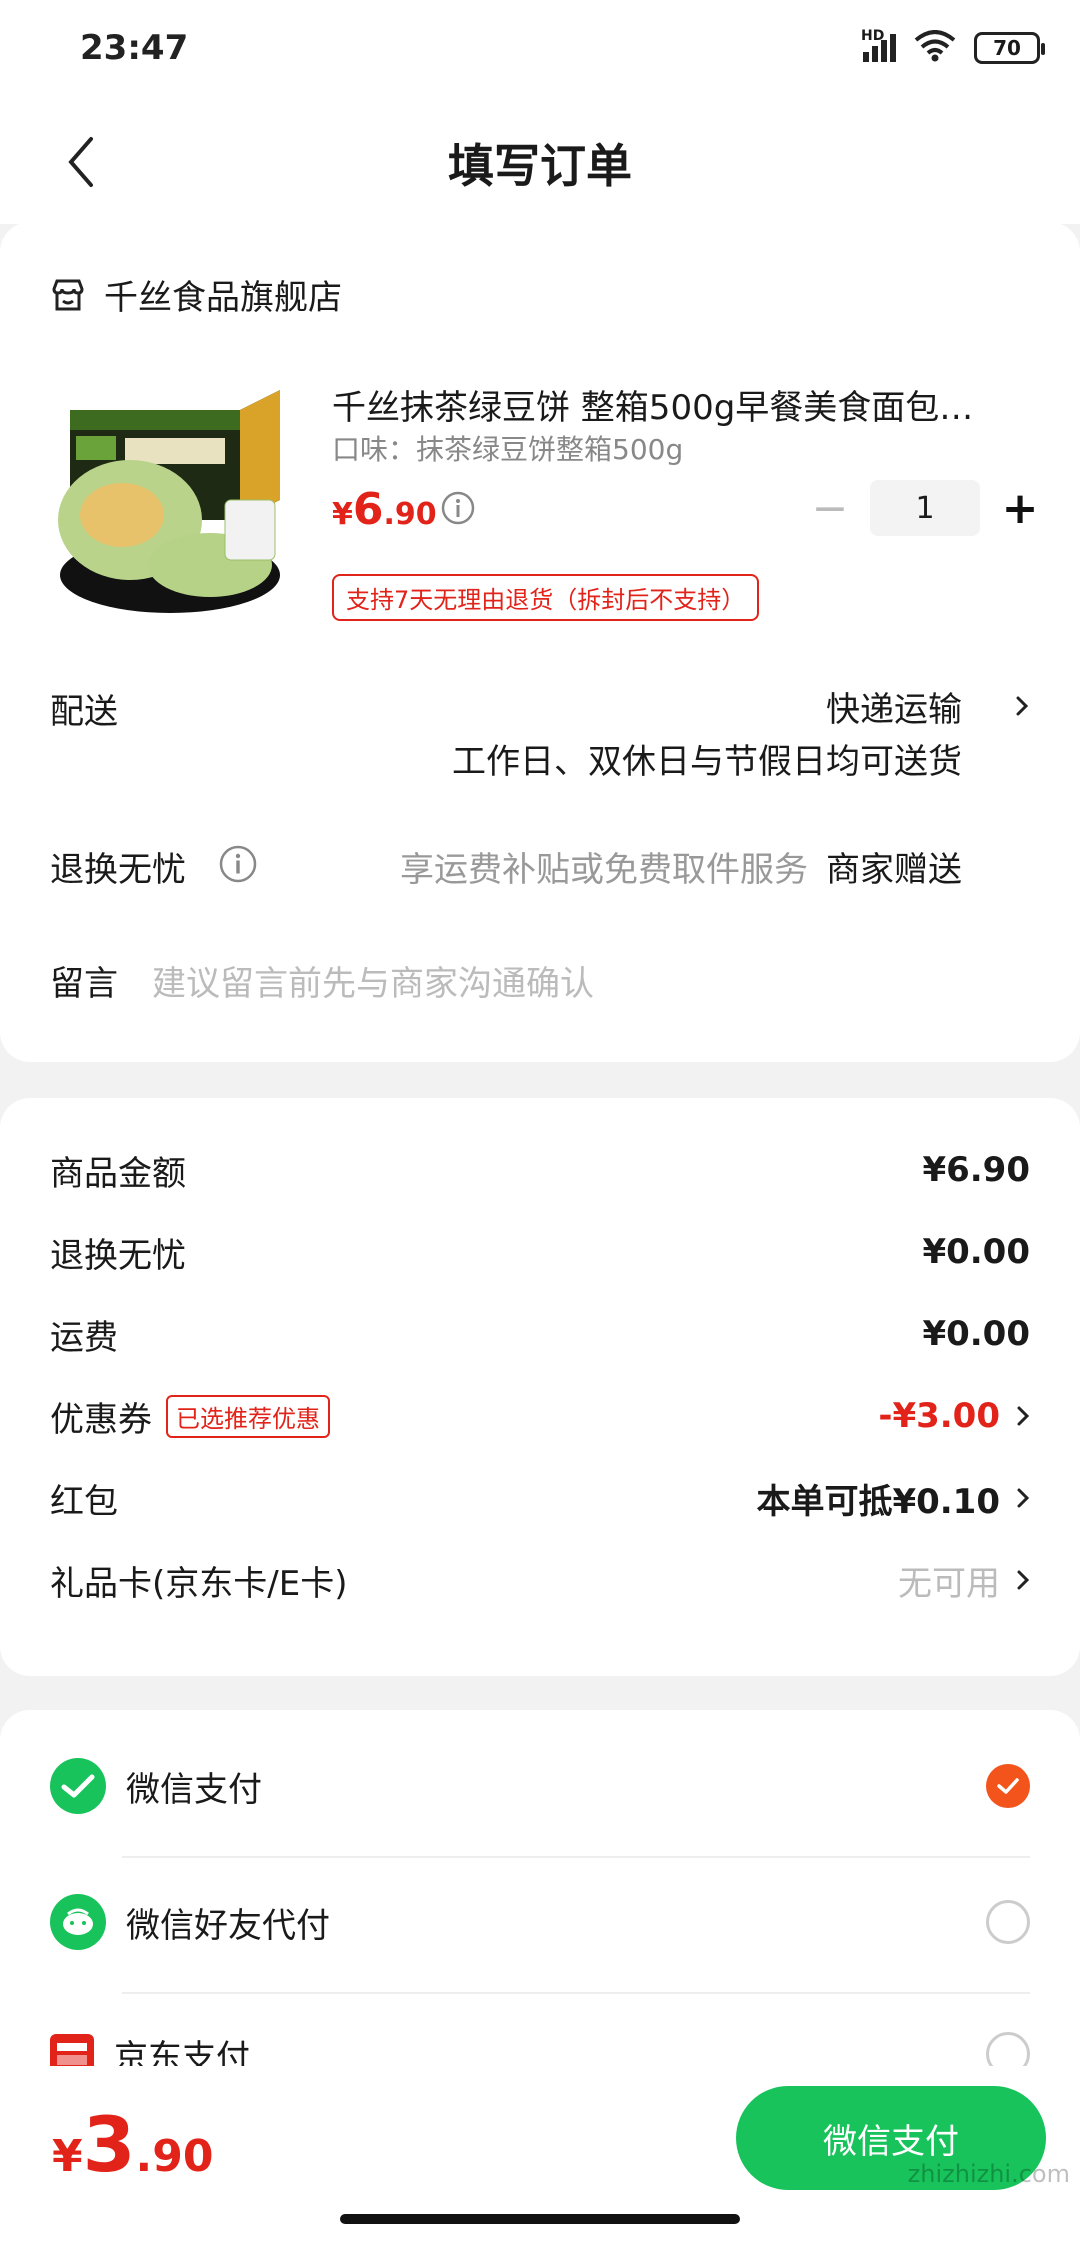 The height and width of the screenshot is (2248, 1080). I want to click on price-int: 6, so click(368, 509).